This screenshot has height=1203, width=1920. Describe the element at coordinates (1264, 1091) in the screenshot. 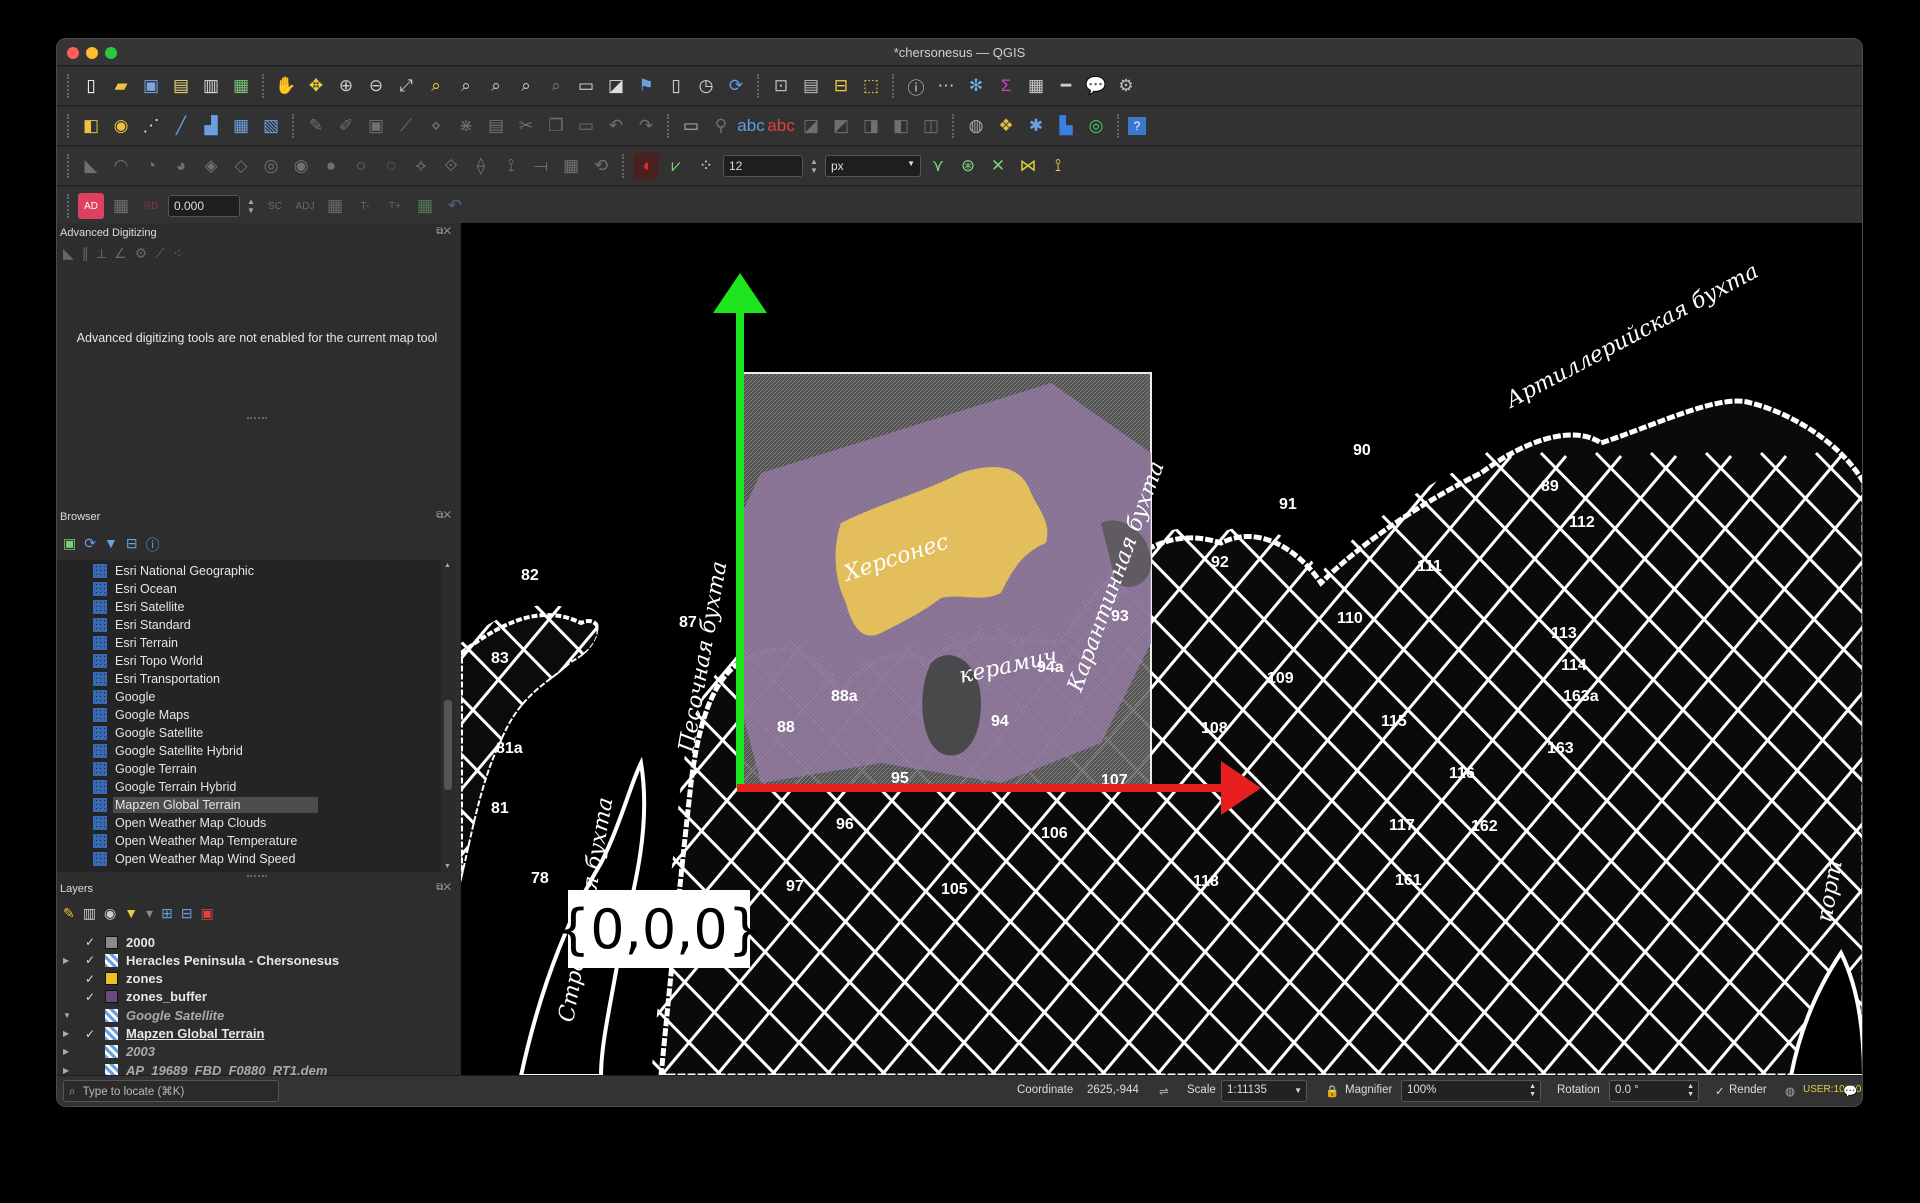

I see `scale-combobox: 1:11135 ▼` at that location.